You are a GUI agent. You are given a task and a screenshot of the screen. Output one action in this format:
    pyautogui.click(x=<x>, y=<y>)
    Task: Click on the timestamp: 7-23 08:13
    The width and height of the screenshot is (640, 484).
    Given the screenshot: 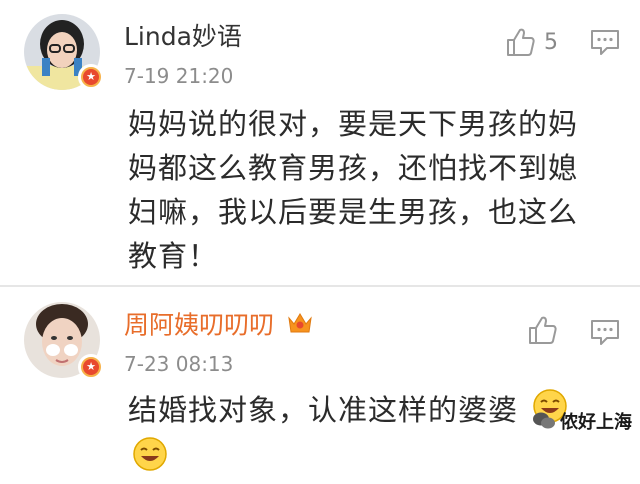 What is the action you would take?
    pyautogui.click(x=179, y=364)
    